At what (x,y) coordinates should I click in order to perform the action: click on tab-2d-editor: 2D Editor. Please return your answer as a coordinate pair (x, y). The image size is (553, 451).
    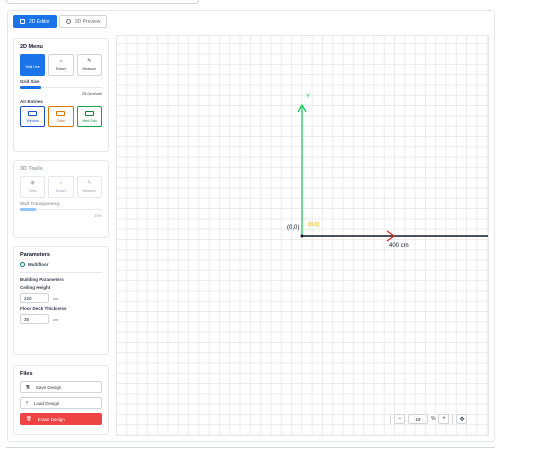
    Looking at the image, I should click on (35, 21).